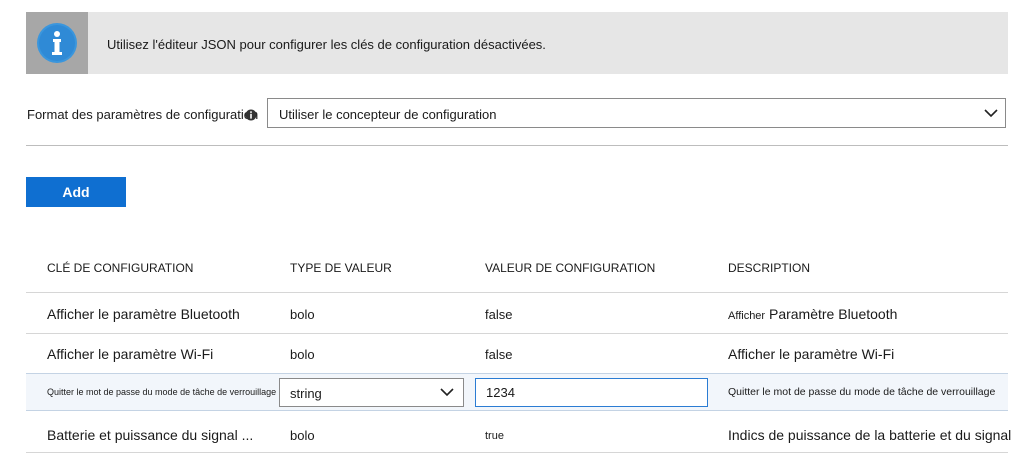 This screenshot has height=456, width=1025. I want to click on column-header-config-value: VALEUR DE CONFIGURATION, so click(570, 268).